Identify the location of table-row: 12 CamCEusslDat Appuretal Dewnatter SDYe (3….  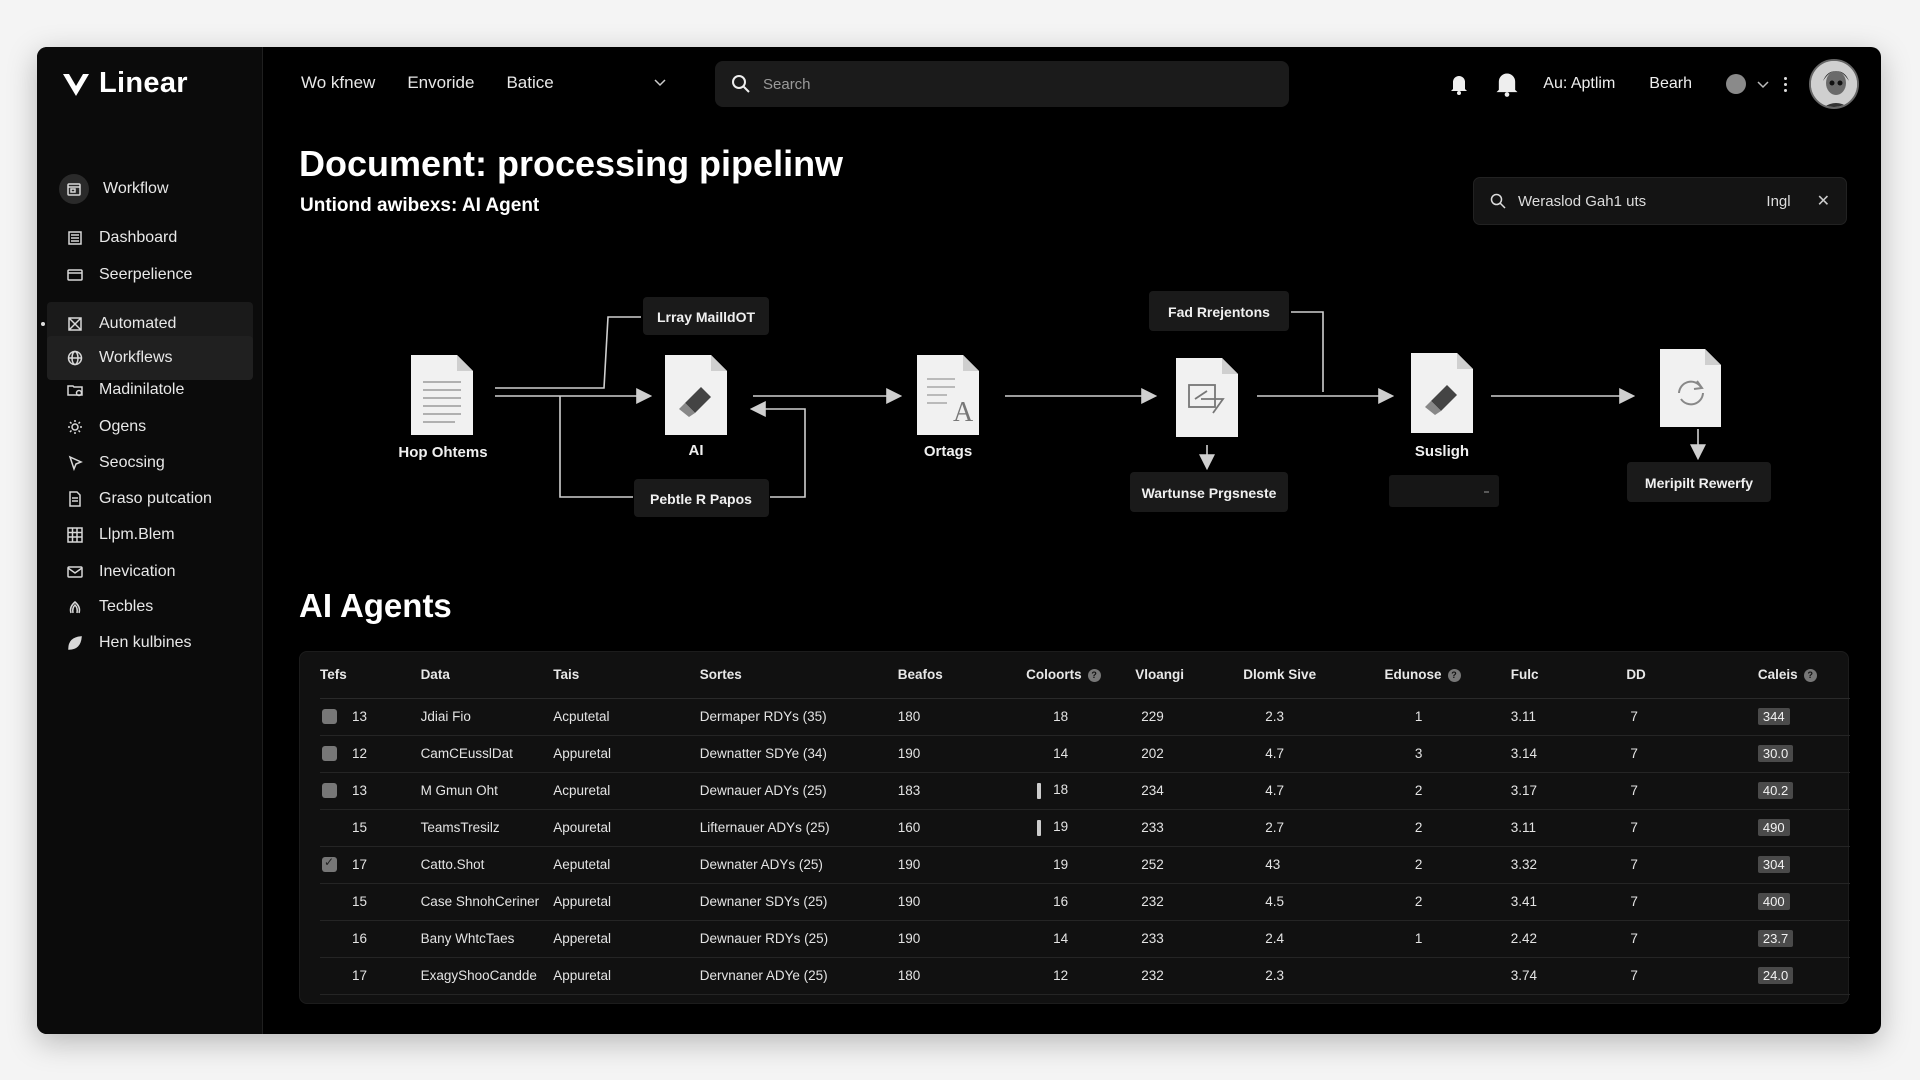
(1085, 754).